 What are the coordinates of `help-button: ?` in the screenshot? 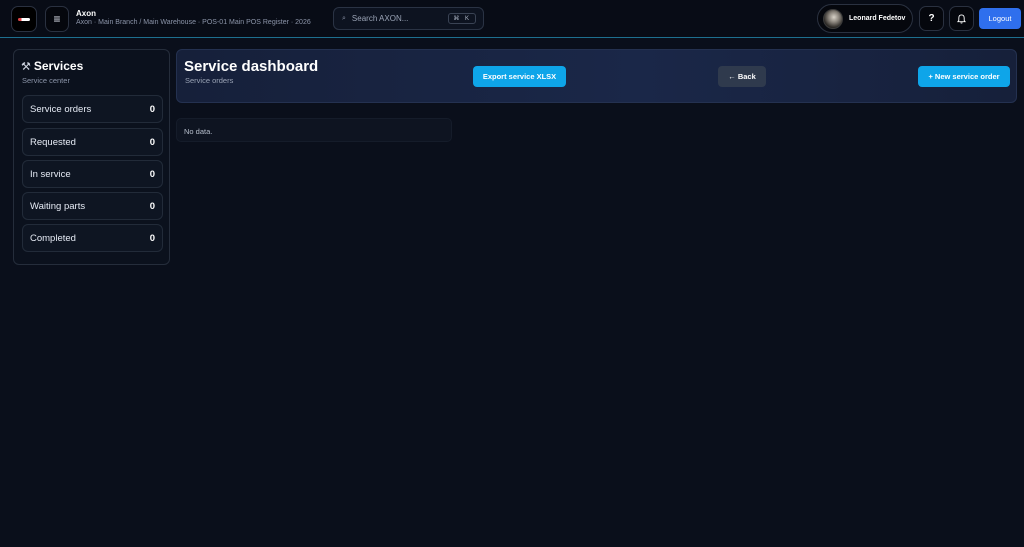 It's located at (931, 18).